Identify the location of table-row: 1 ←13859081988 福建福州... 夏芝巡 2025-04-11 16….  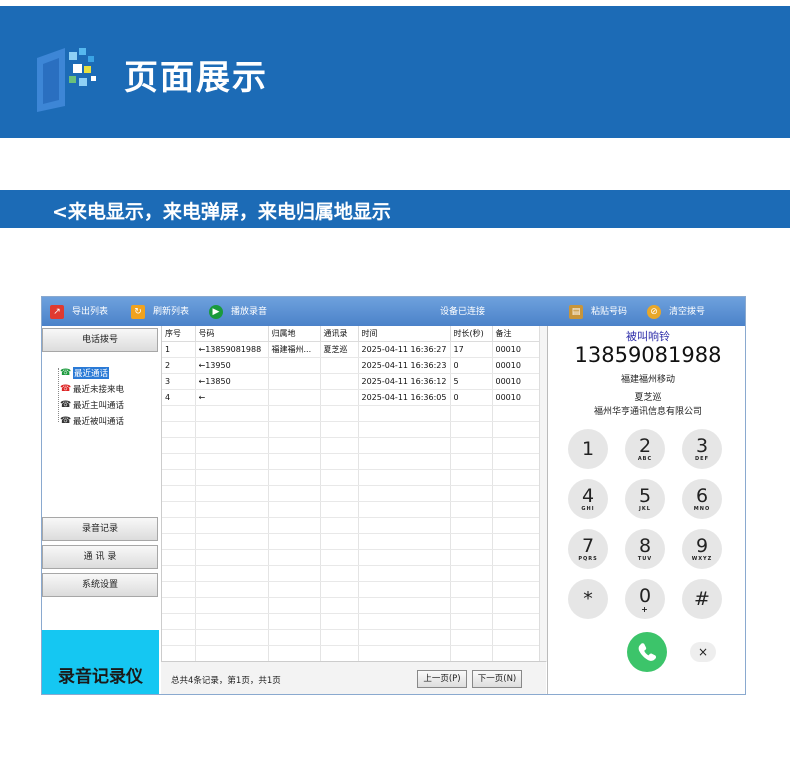
(355, 349).